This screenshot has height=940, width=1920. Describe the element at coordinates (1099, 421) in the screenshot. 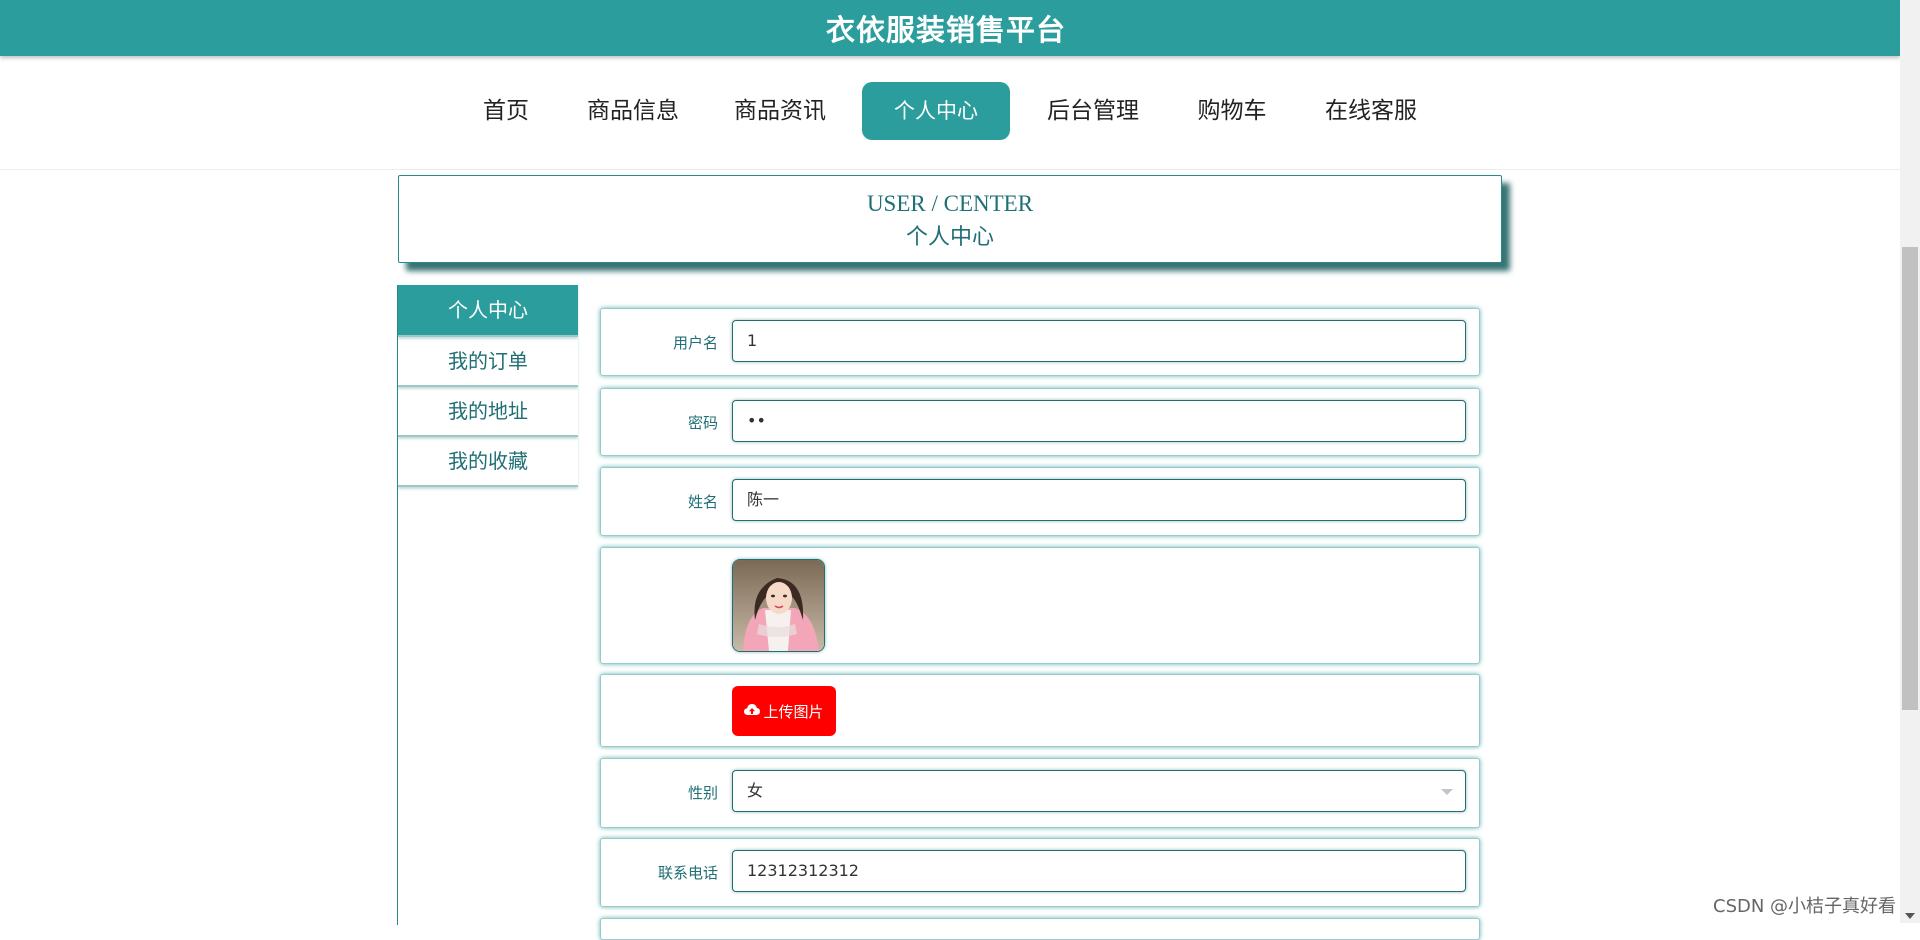

I see `password-input: ••` at that location.